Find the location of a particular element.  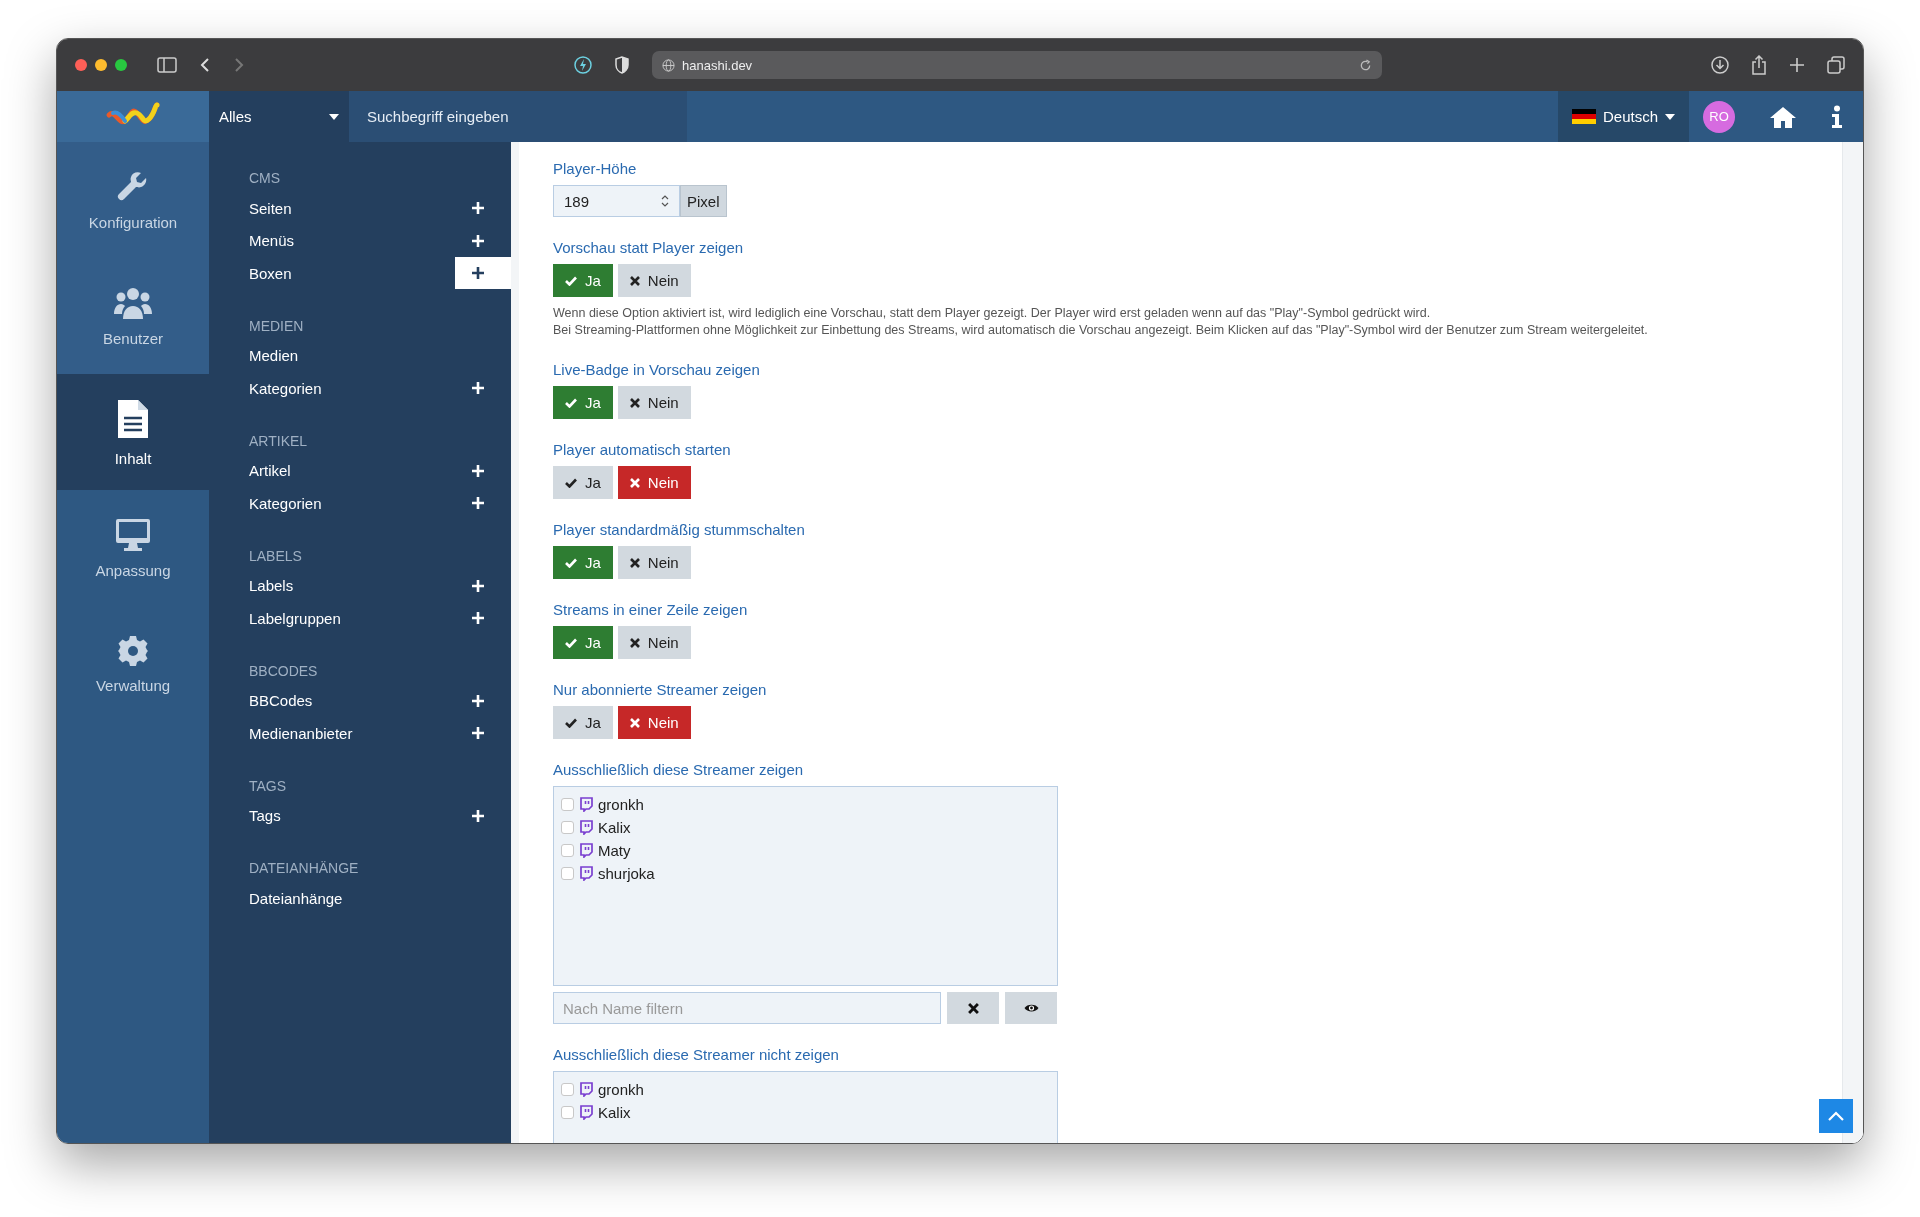

language-dropdown: Deutsch is located at coordinates (1623, 116).